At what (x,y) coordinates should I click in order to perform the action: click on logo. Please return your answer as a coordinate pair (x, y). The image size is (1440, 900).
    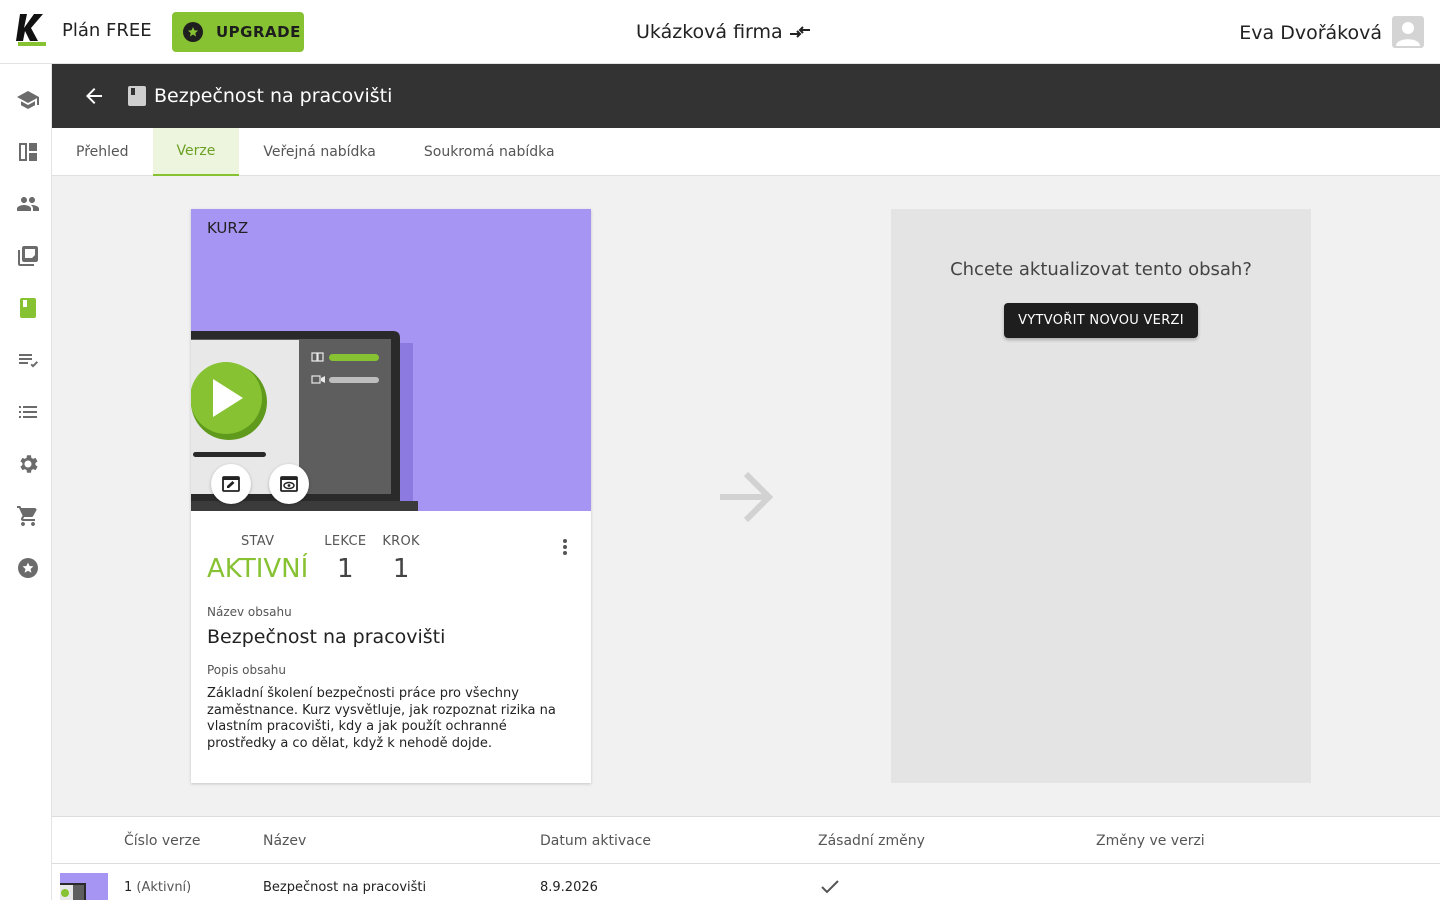
    Looking at the image, I should click on (32, 29).